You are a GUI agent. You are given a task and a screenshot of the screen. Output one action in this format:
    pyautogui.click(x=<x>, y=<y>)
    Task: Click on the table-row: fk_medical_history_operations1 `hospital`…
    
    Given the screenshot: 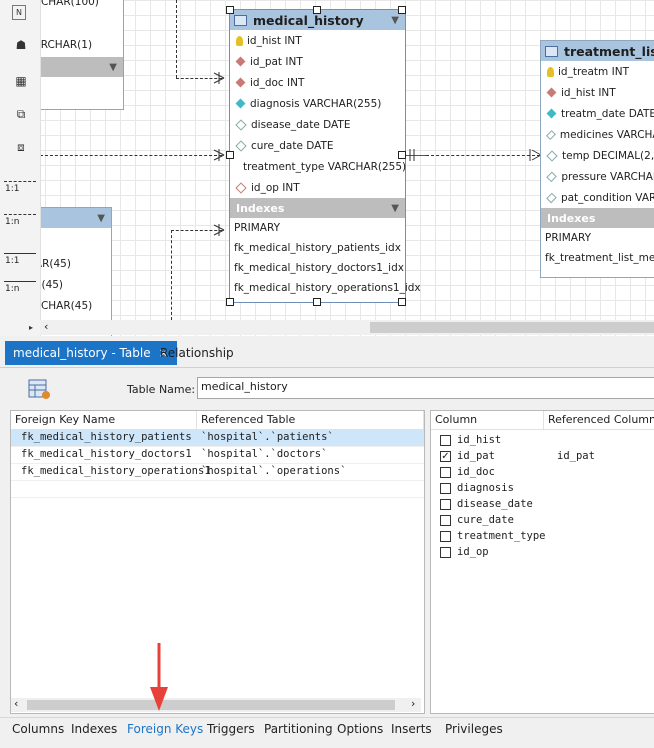 What is the action you would take?
    pyautogui.click(x=217, y=472)
    